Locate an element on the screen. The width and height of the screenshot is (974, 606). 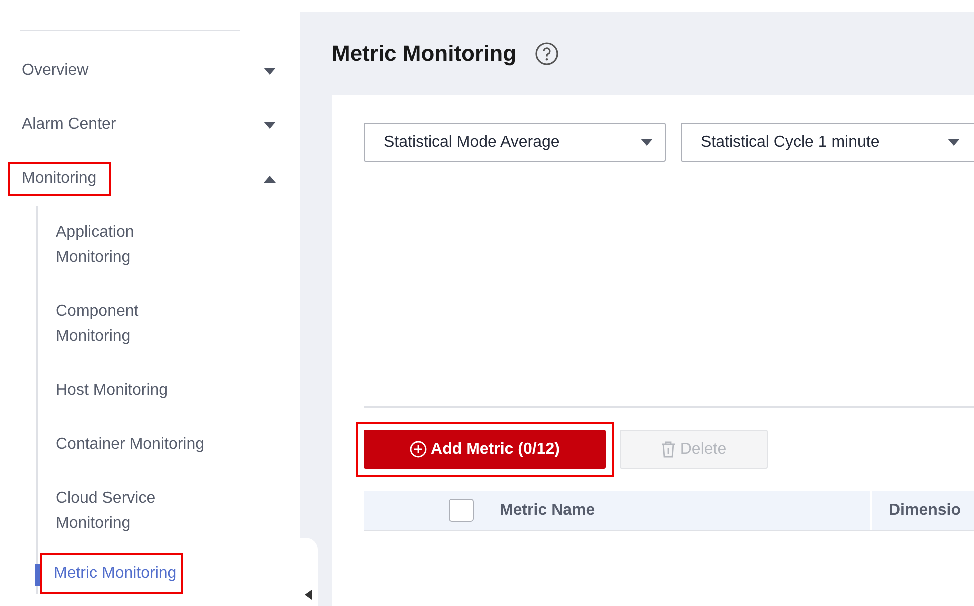
column-header: Dimensio is located at coordinates (922, 510).